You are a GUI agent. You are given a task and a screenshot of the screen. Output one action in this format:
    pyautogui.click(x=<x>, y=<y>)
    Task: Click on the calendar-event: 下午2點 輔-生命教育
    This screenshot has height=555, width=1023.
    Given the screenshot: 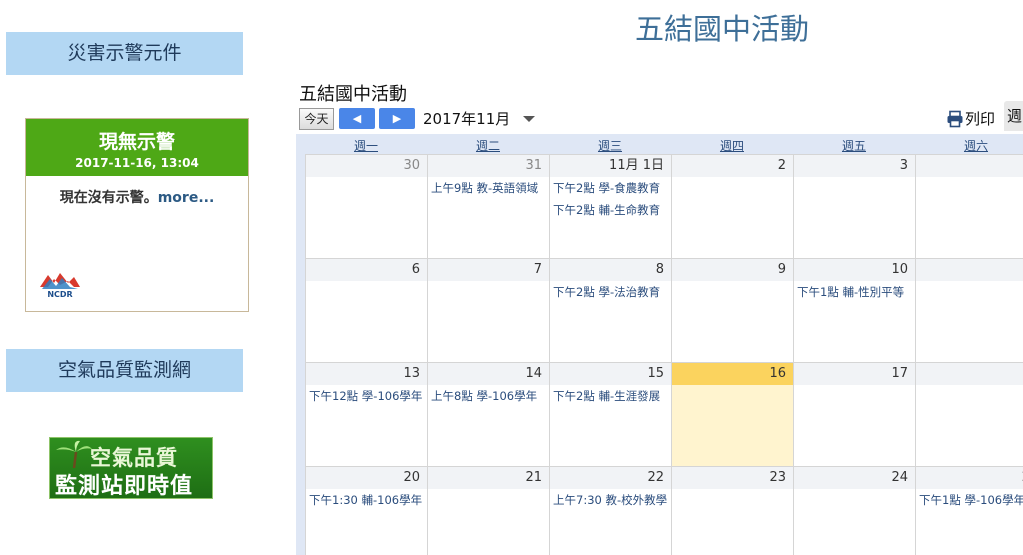 What is the action you would take?
    pyautogui.click(x=610, y=210)
    